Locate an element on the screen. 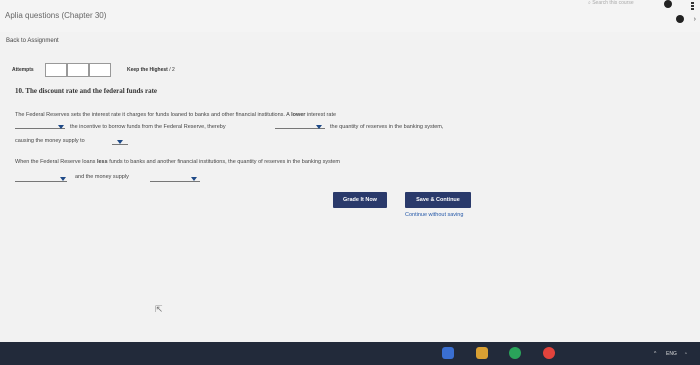  save-continue-button: Save & Continue is located at coordinates (438, 200).